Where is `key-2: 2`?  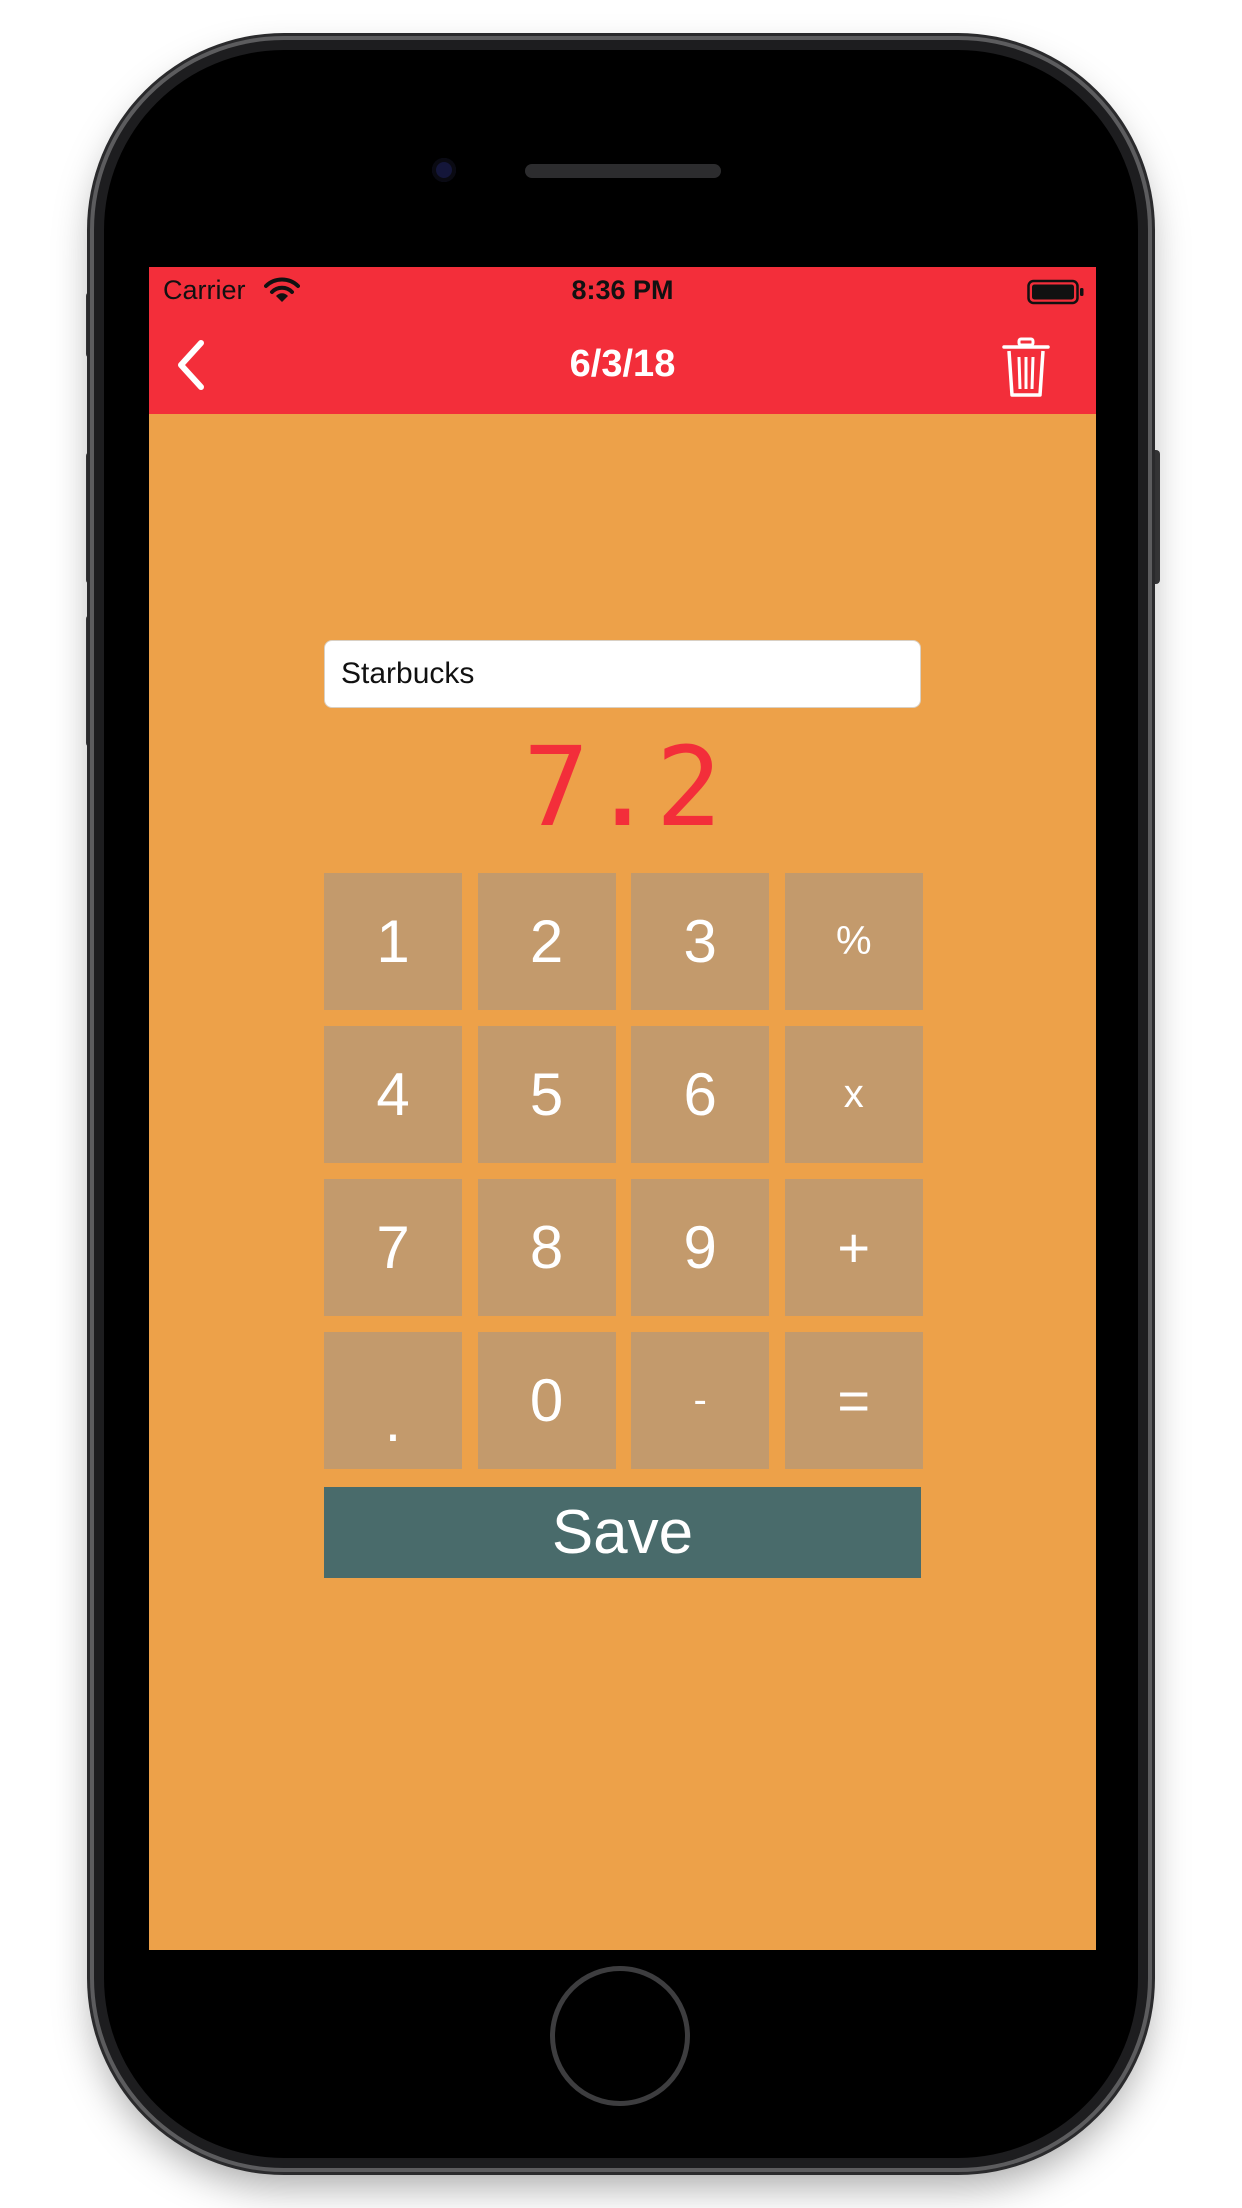 key-2: 2 is located at coordinates (546, 941).